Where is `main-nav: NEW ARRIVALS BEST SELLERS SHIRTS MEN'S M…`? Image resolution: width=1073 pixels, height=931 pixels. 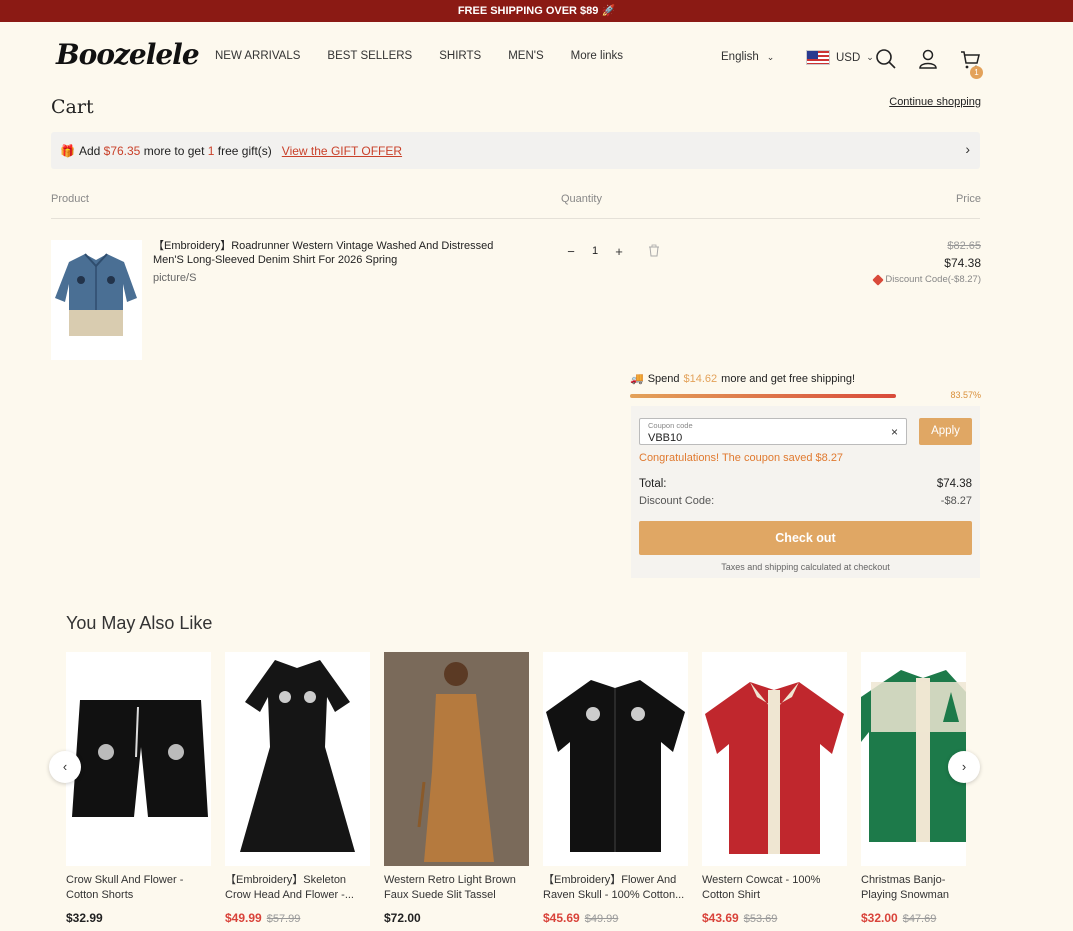
main-nav: NEW ARRIVALS BEST SELLERS SHIRTS MEN'S M… is located at coordinates (419, 56).